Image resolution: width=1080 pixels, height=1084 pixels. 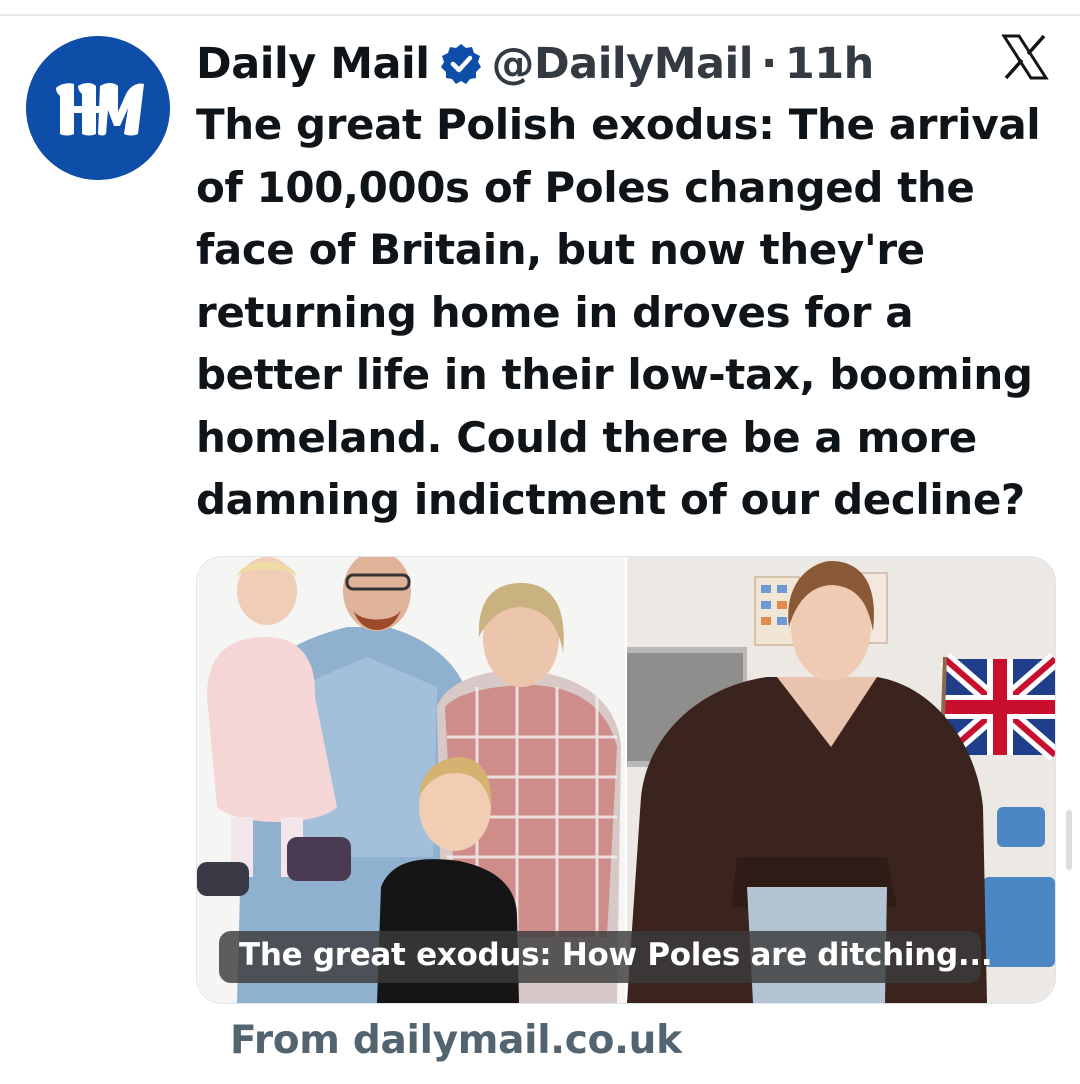 What do you see at coordinates (1025, 57) in the screenshot?
I see `x-logo-icon` at bounding box center [1025, 57].